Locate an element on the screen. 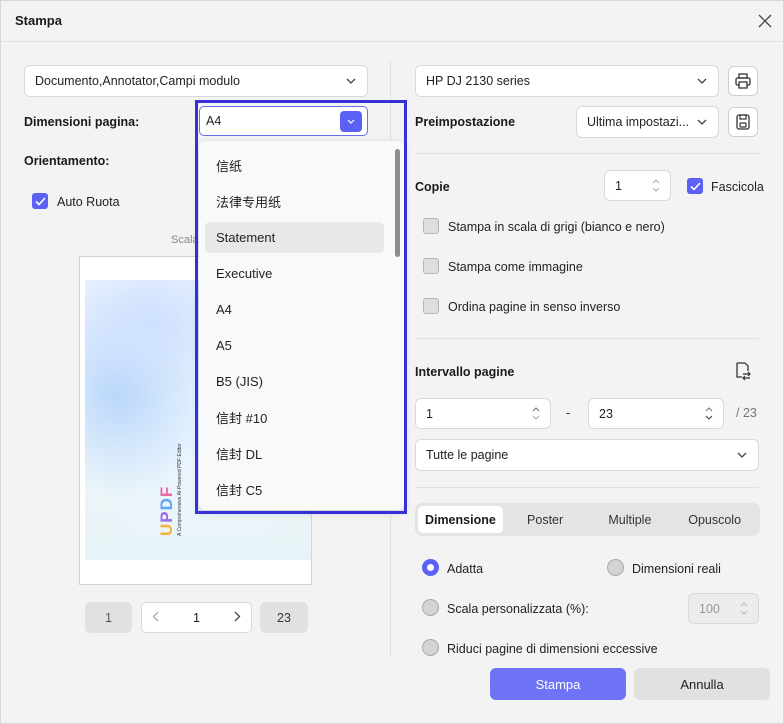 Image resolution: width=784 pixels, height=724 pixels. auto-rotate-checkbox is located at coordinates (40, 201).